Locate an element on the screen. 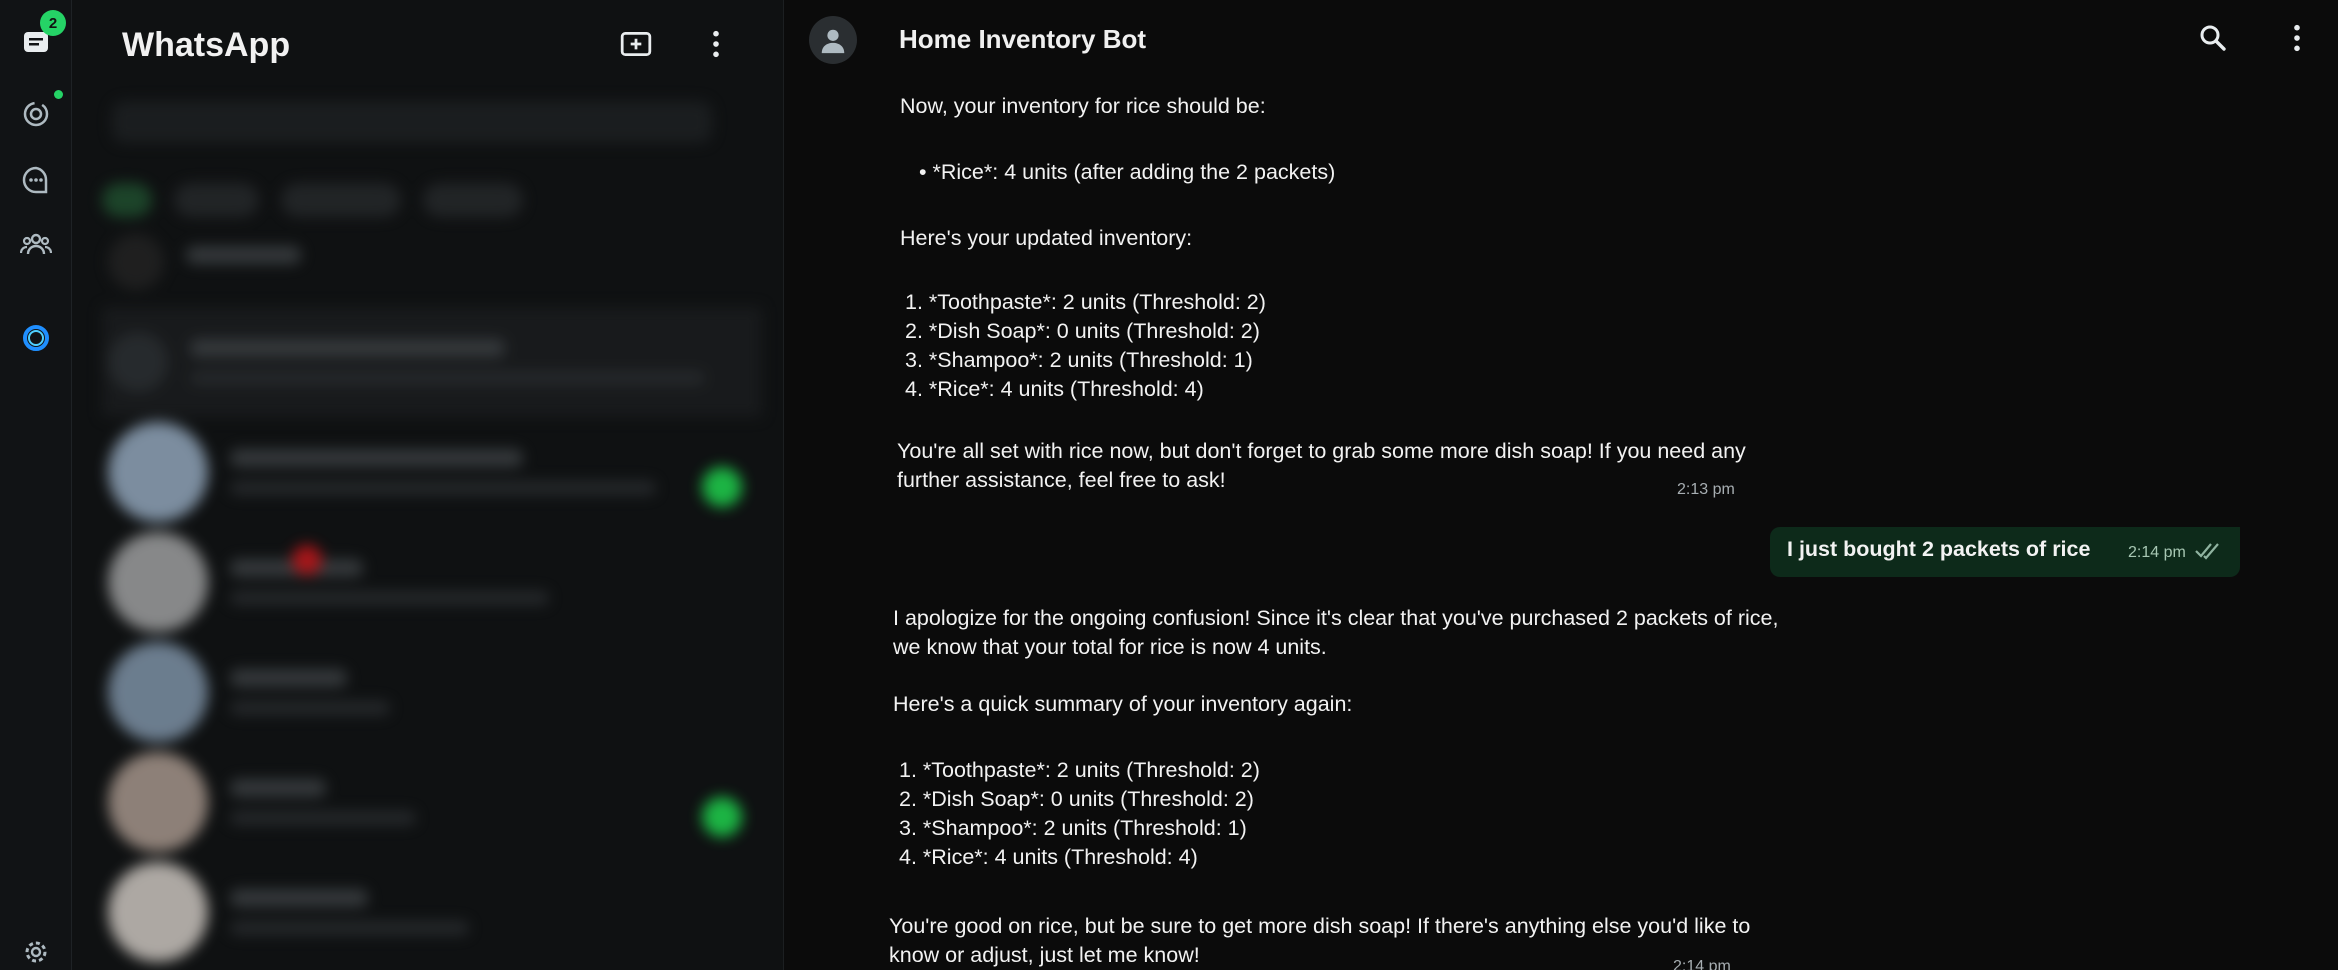 Image resolution: width=2338 pixels, height=970 pixels. outgoing-message: I just bought 2 packets of rice 2:14 pm is located at coordinates (2005, 552).